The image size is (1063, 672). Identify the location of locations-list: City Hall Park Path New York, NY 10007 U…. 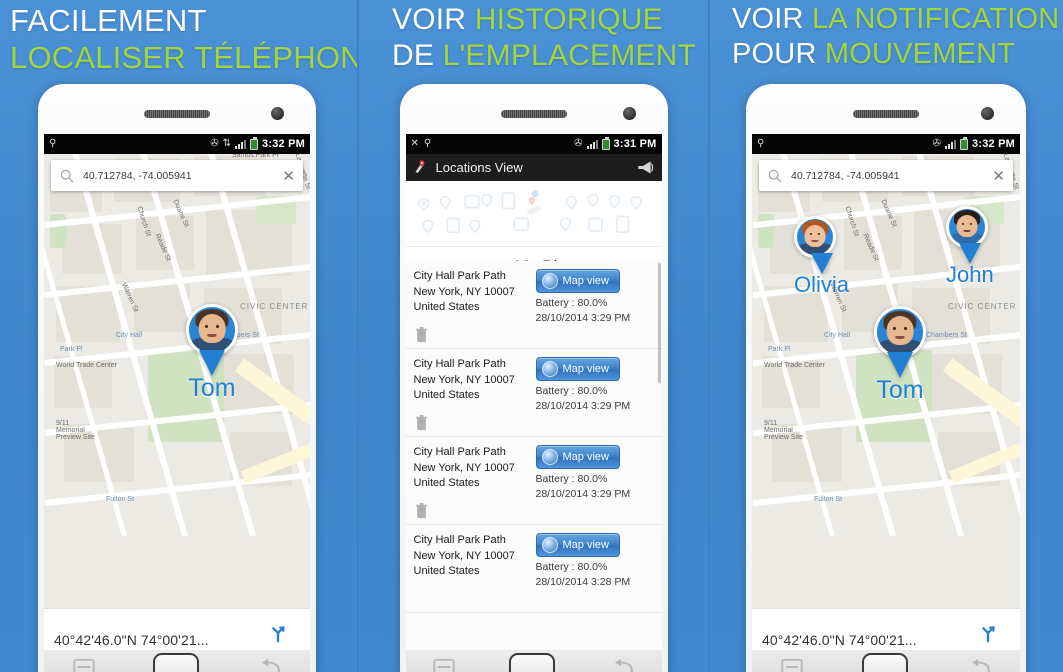
(533, 455).